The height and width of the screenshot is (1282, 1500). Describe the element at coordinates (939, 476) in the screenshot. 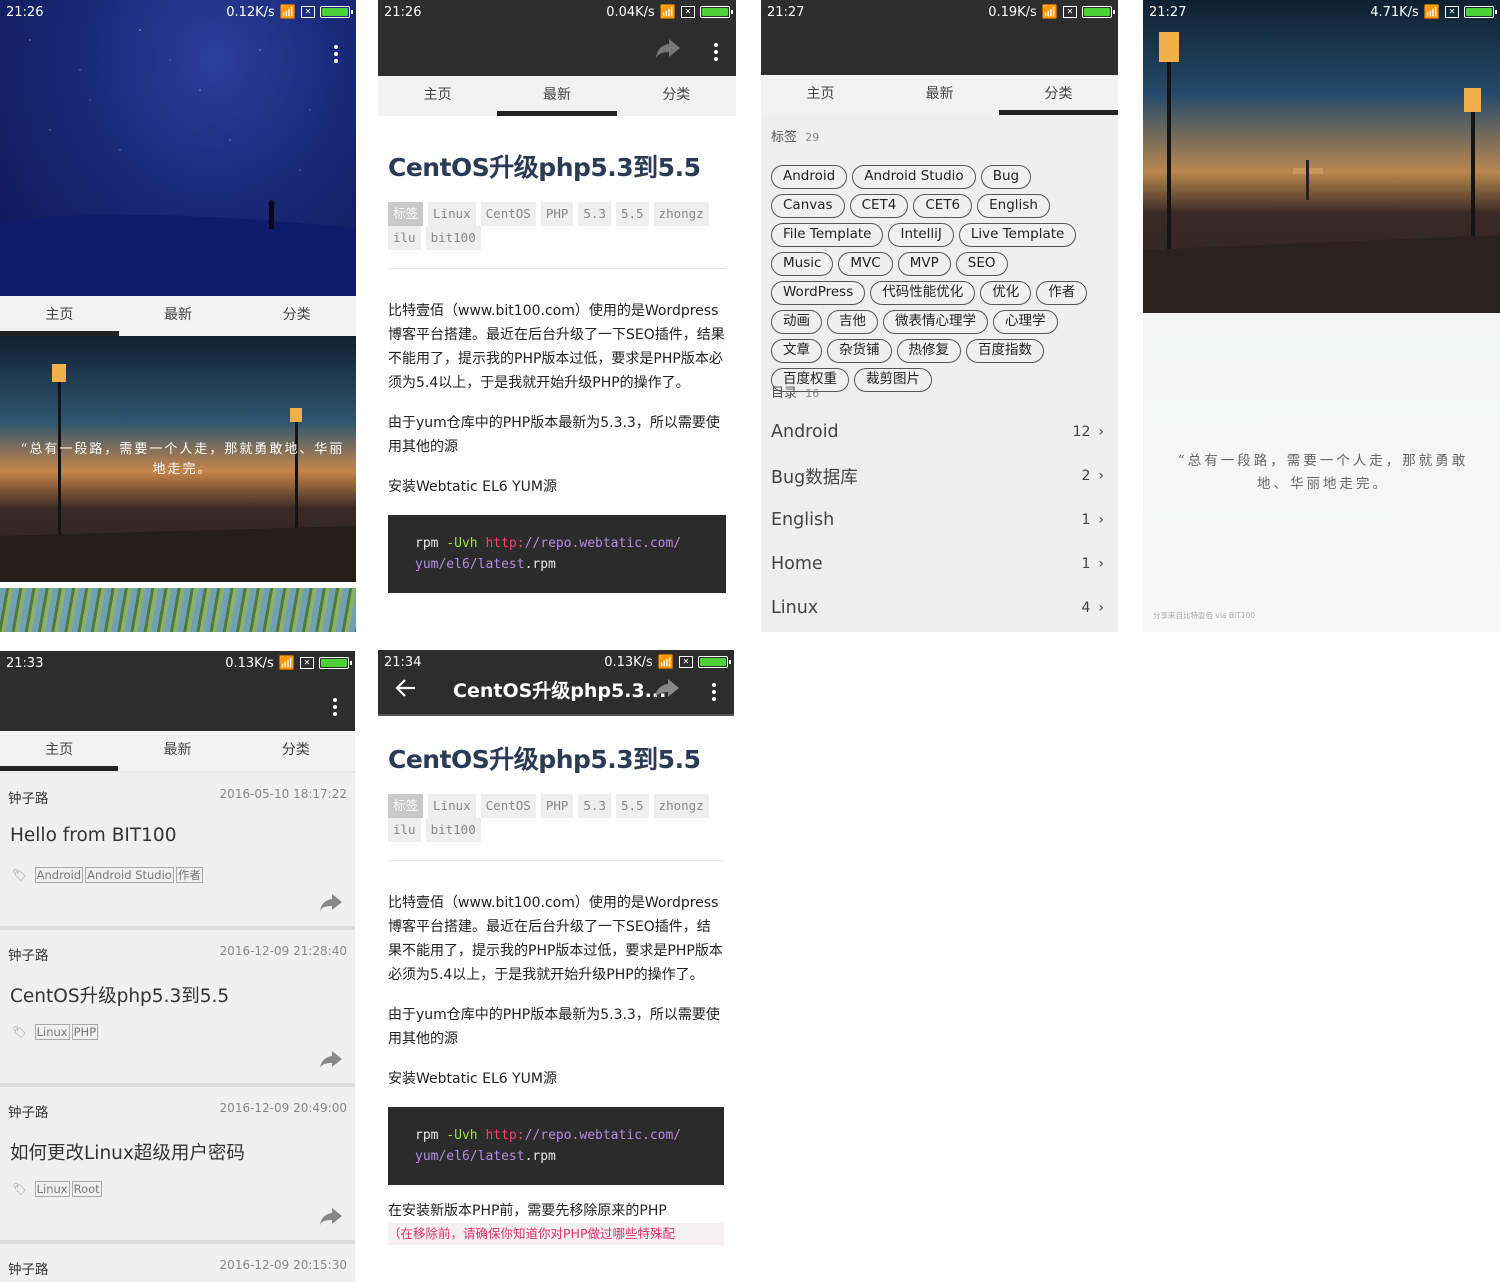

I see `dir-row: Bug数据库 2 ›` at that location.